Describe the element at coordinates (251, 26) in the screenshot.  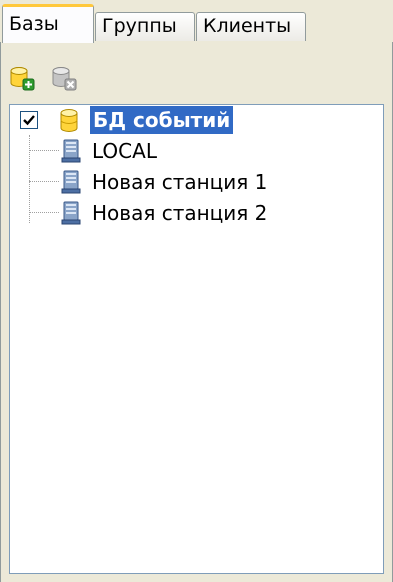
I see `tab-clients: Клиенты` at that location.